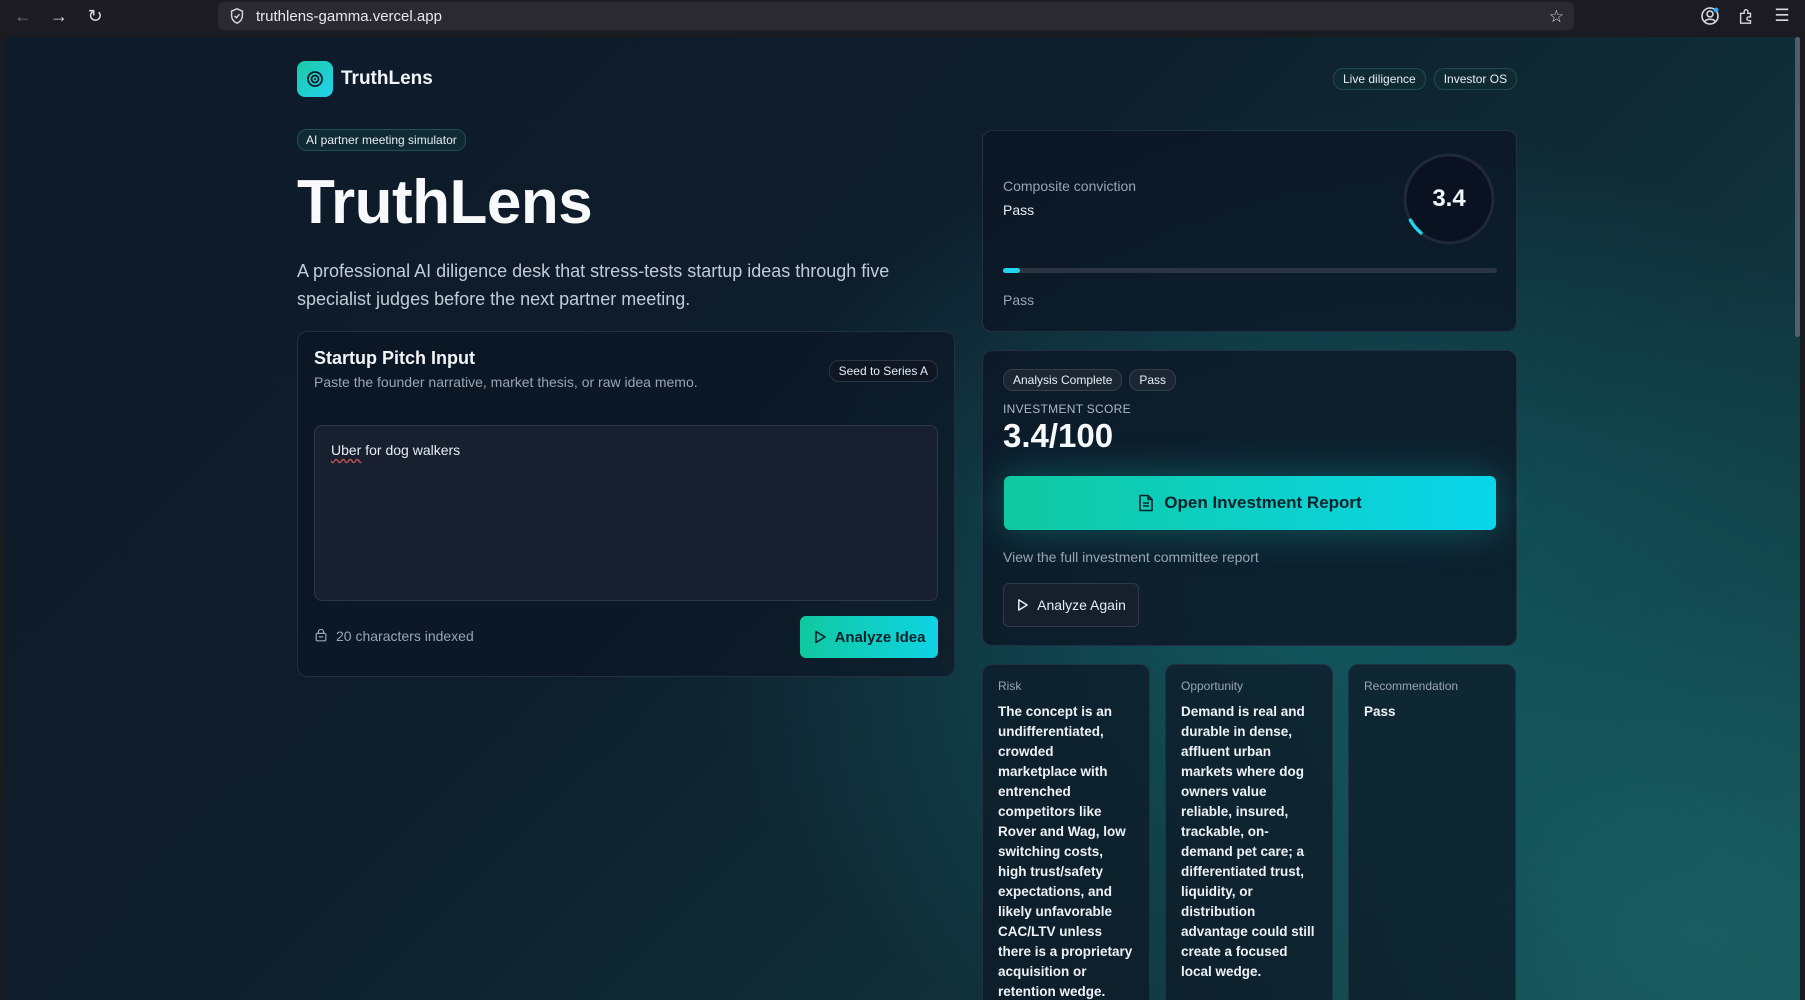 The height and width of the screenshot is (1000, 1805). What do you see at coordinates (883, 371) in the screenshot?
I see `stage-badge: Seed to Series A` at bounding box center [883, 371].